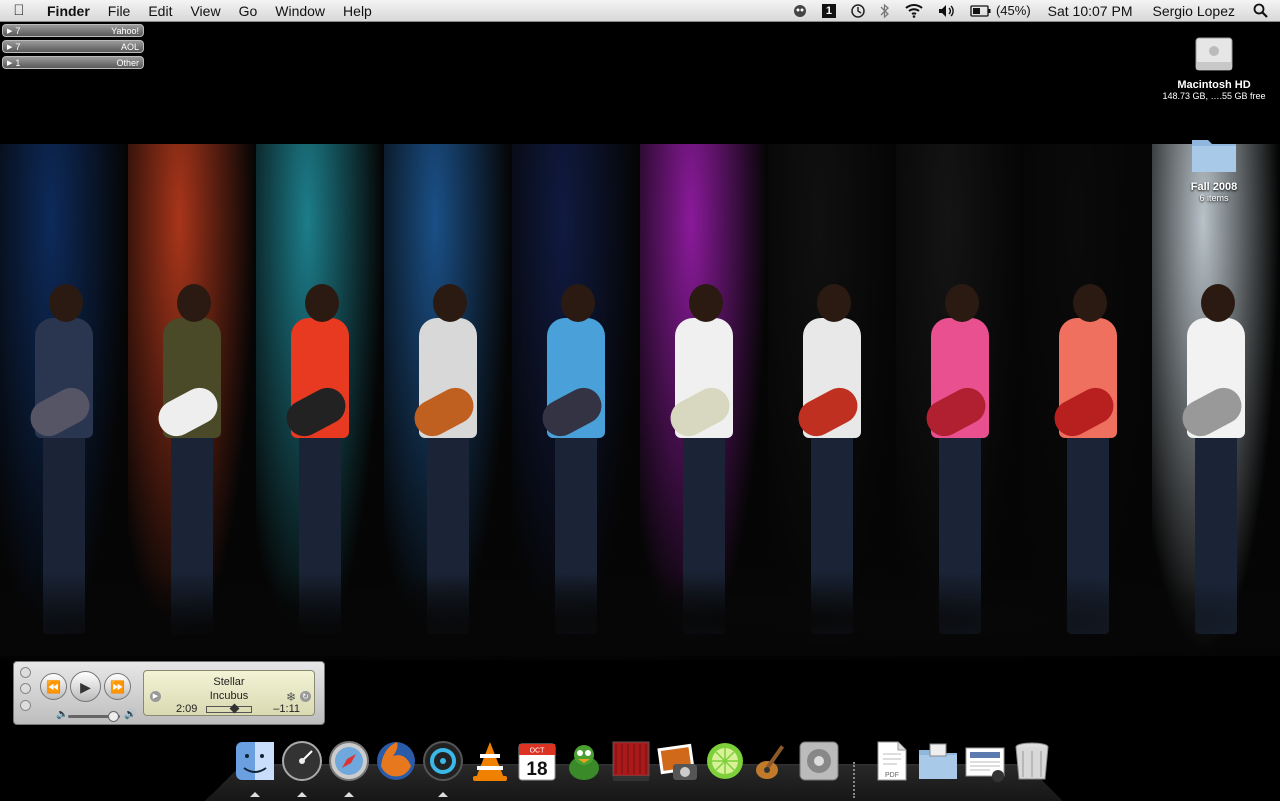 This screenshot has height=801, width=1280. What do you see at coordinates (291, 697) in the screenshot?
I see `genius-icon: ❄` at bounding box center [291, 697].